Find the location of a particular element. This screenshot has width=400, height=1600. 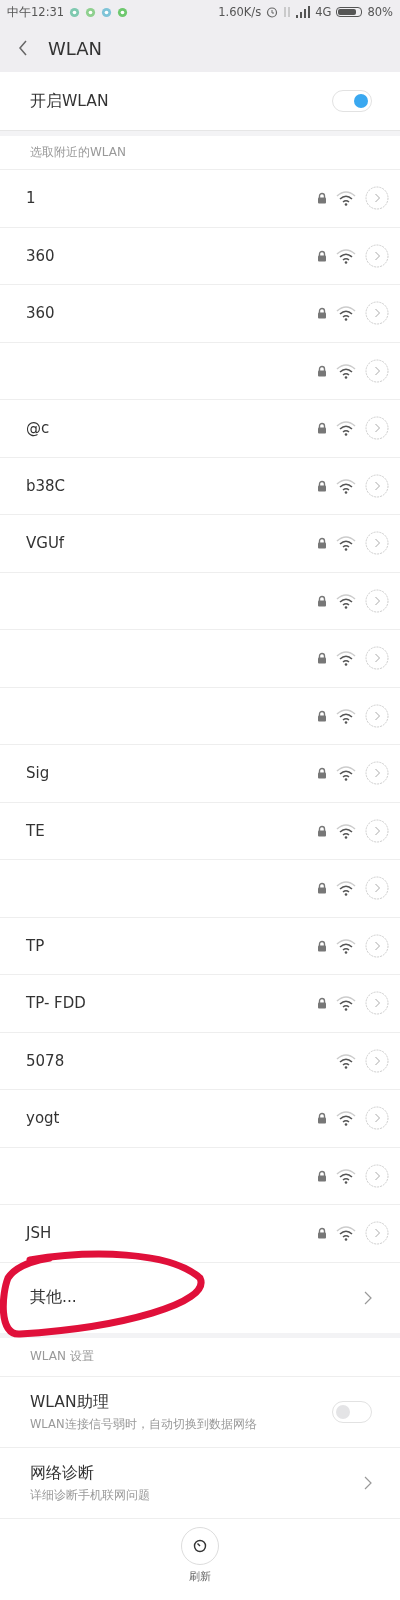

battery-percent: 80% is located at coordinates (380, 12).